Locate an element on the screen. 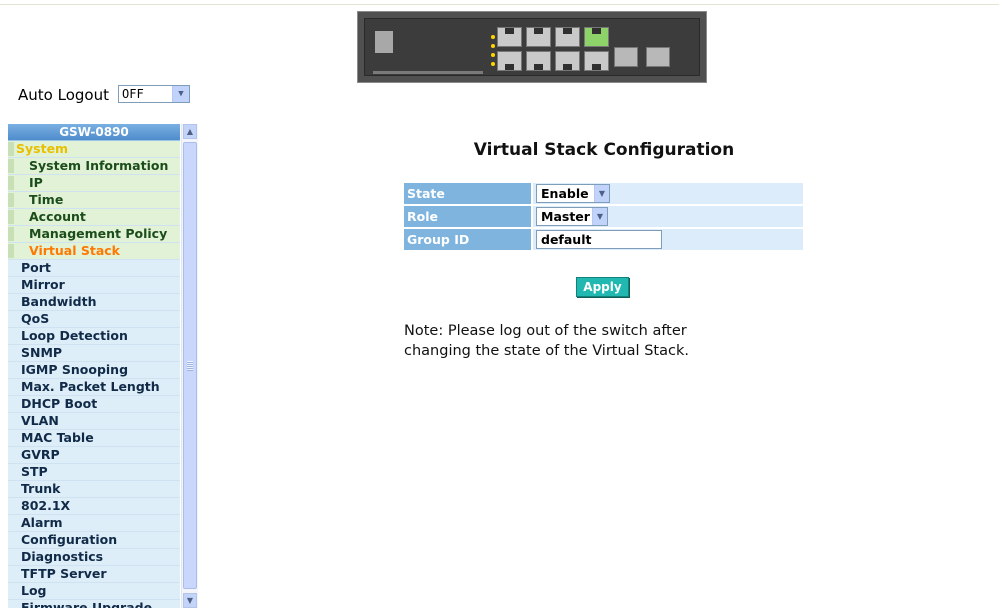  sidebar-item-label: Diagnostics is located at coordinates (62, 556).